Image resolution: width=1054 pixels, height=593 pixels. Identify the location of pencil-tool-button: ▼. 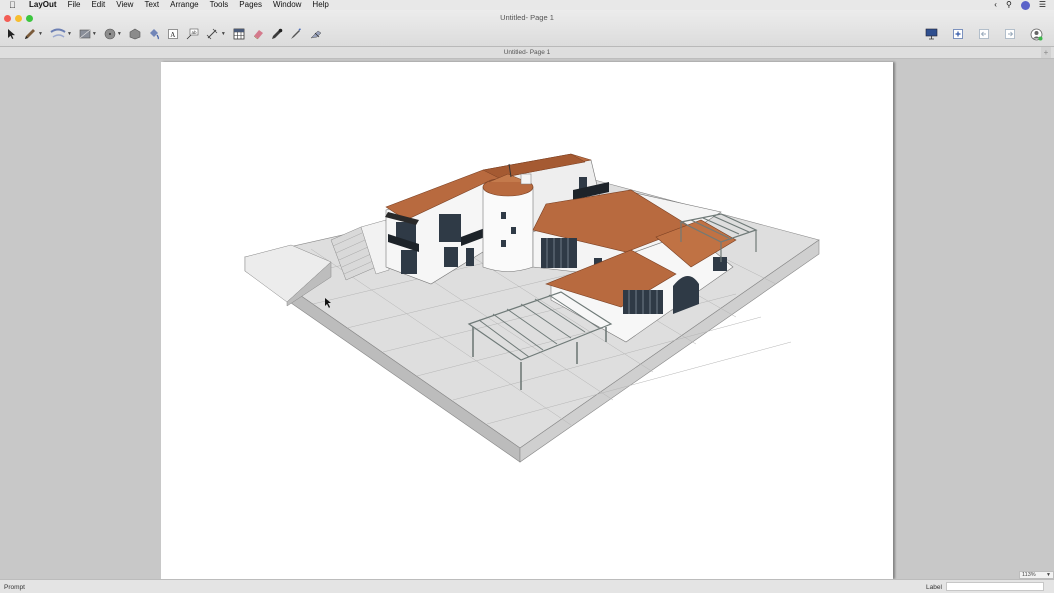
(33, 34).